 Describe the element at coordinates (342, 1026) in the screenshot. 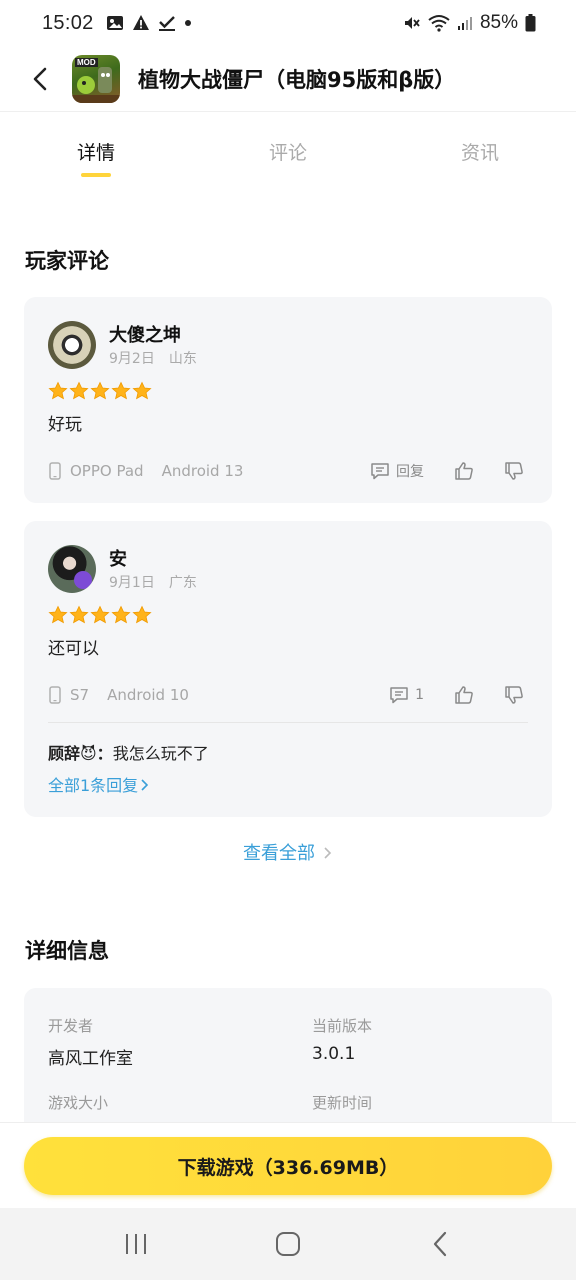

I see `version-label: 当前版本` at that location.